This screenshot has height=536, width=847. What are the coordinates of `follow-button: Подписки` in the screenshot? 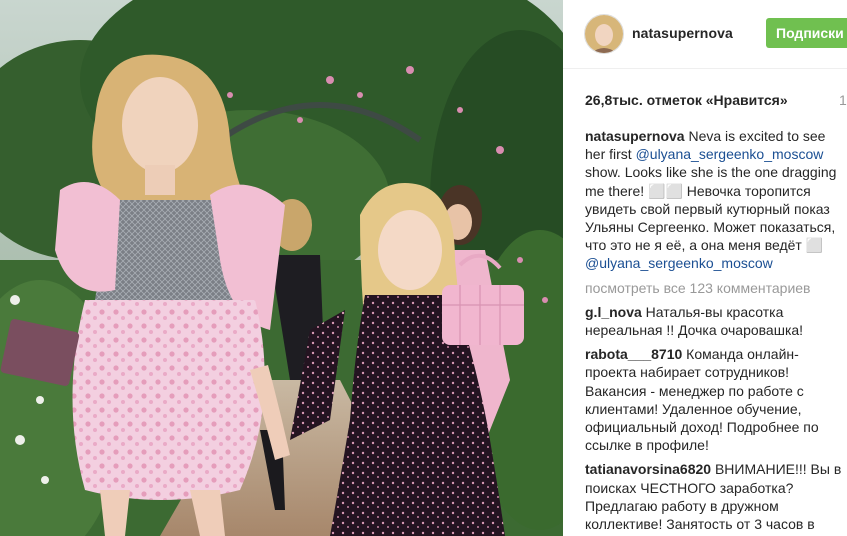 It's located at (806, 33).